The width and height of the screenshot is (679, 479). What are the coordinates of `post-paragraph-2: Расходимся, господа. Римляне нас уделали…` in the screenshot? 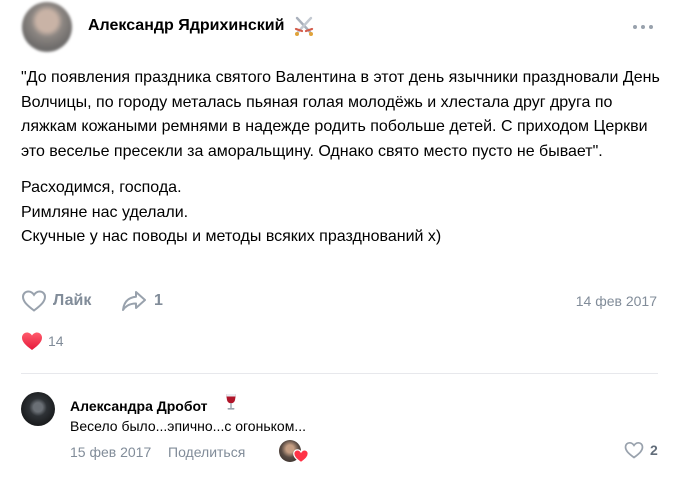 It's located at (231, 212).